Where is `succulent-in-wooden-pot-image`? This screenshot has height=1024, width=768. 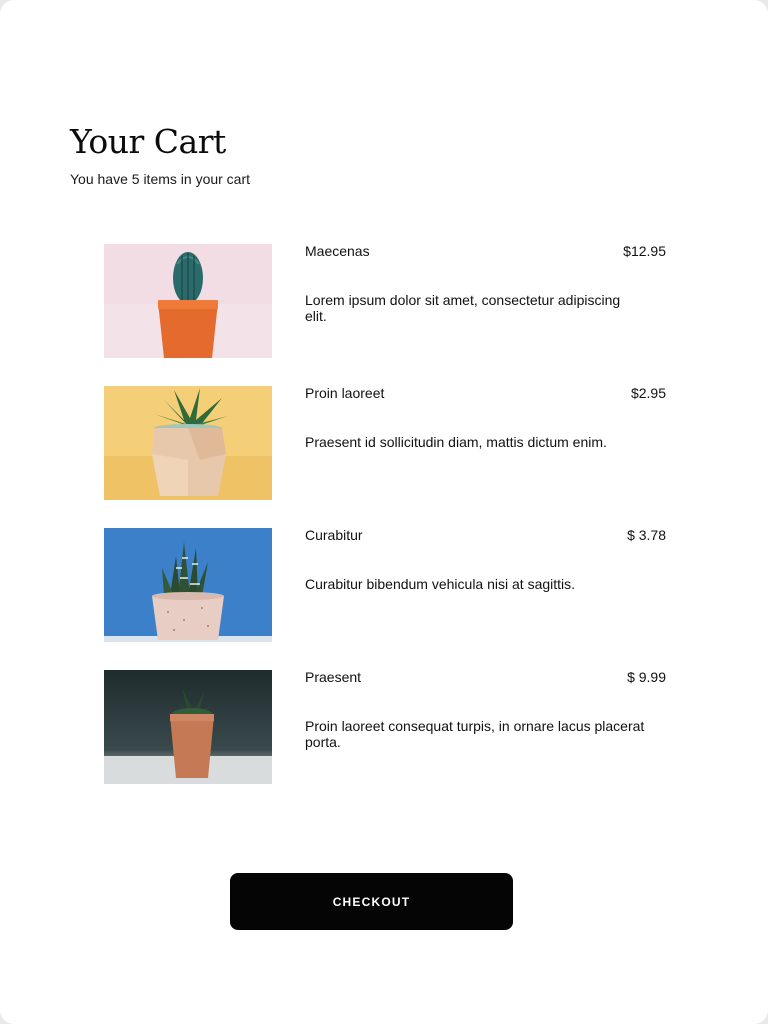 succulent-in-wooden-pot-image is located at coordinates (188, 443).